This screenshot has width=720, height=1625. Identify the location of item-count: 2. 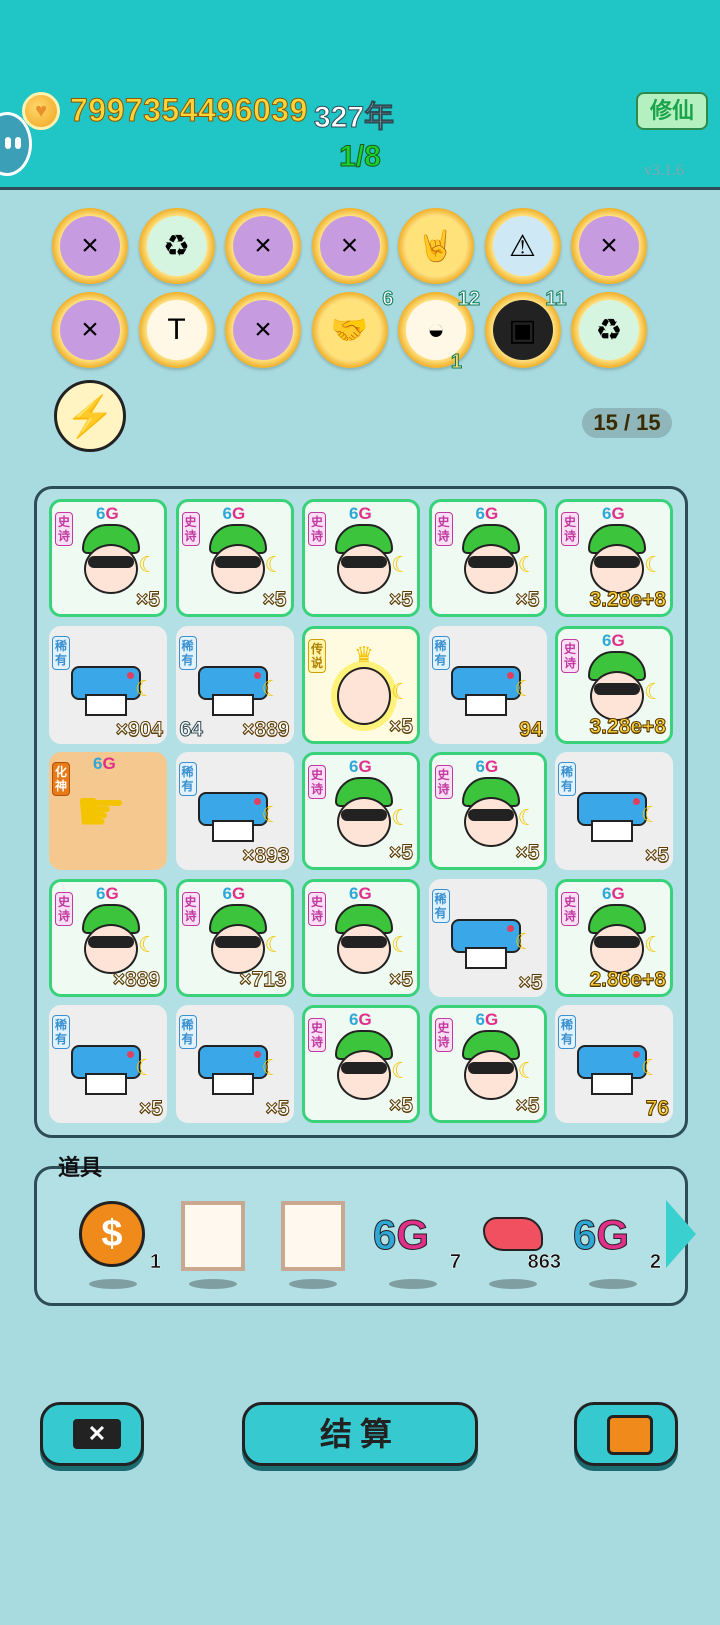
(655, 1262).